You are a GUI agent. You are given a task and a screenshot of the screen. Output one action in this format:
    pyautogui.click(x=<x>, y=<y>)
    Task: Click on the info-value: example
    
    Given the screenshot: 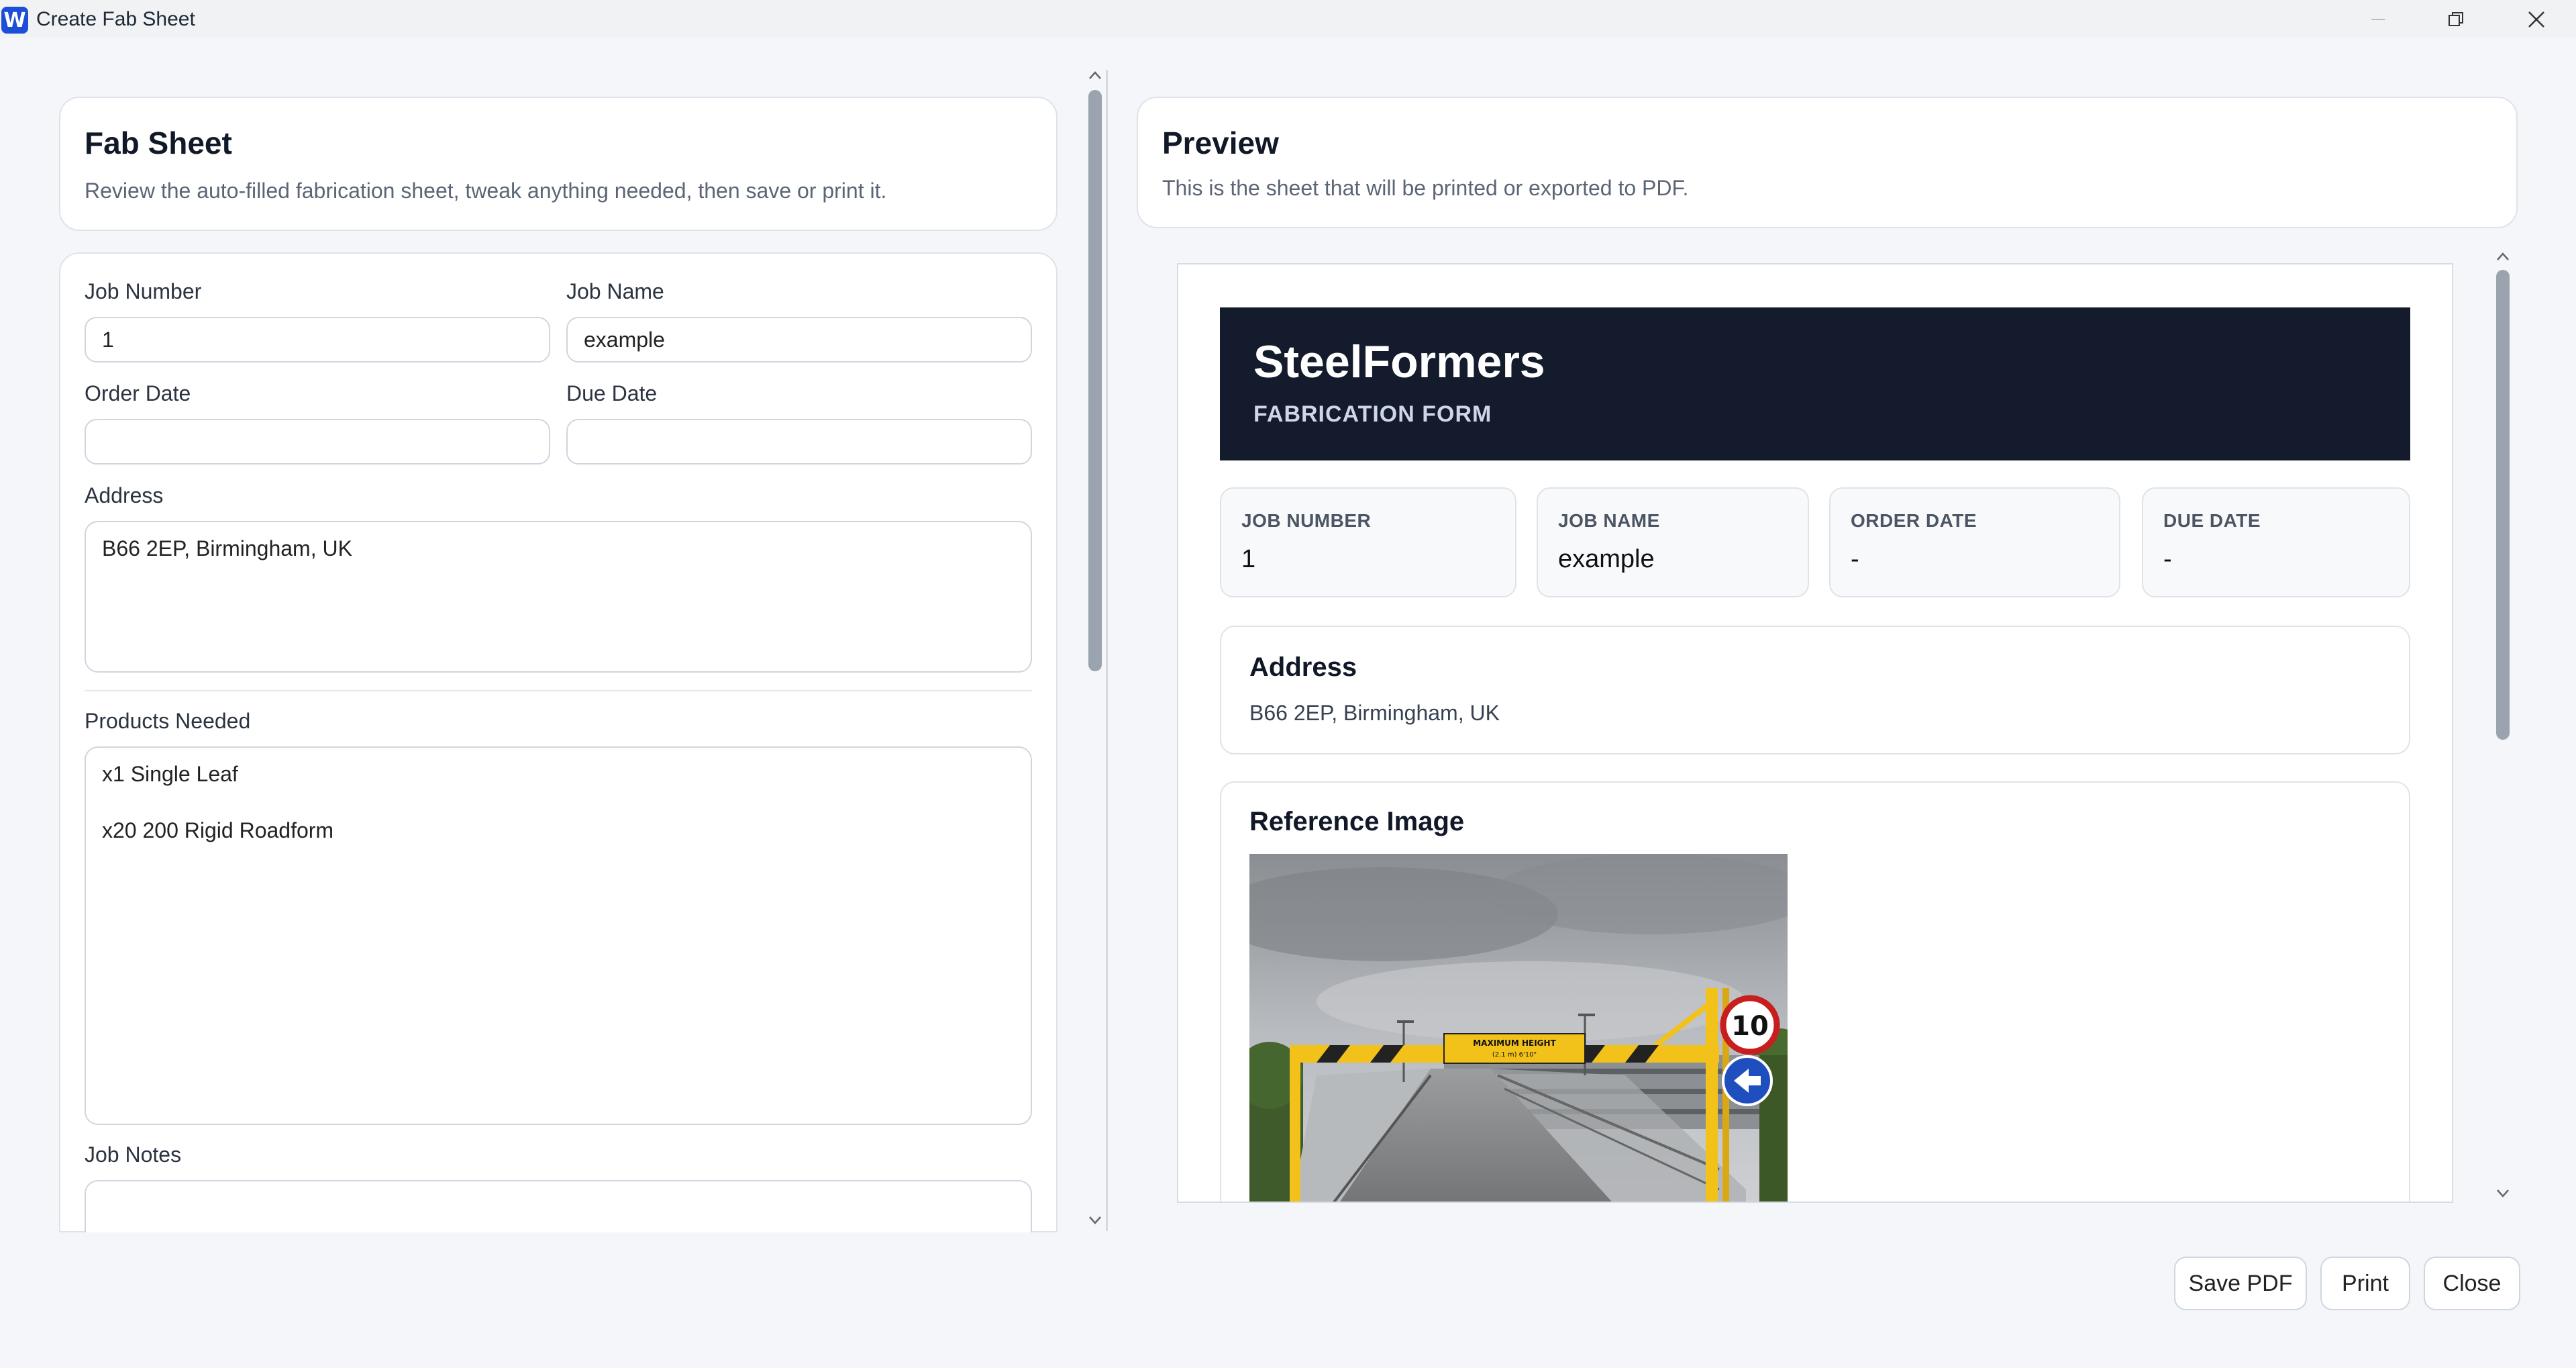 What is the action you would take?
    pyautogui.click(x=1606, y=559)
    